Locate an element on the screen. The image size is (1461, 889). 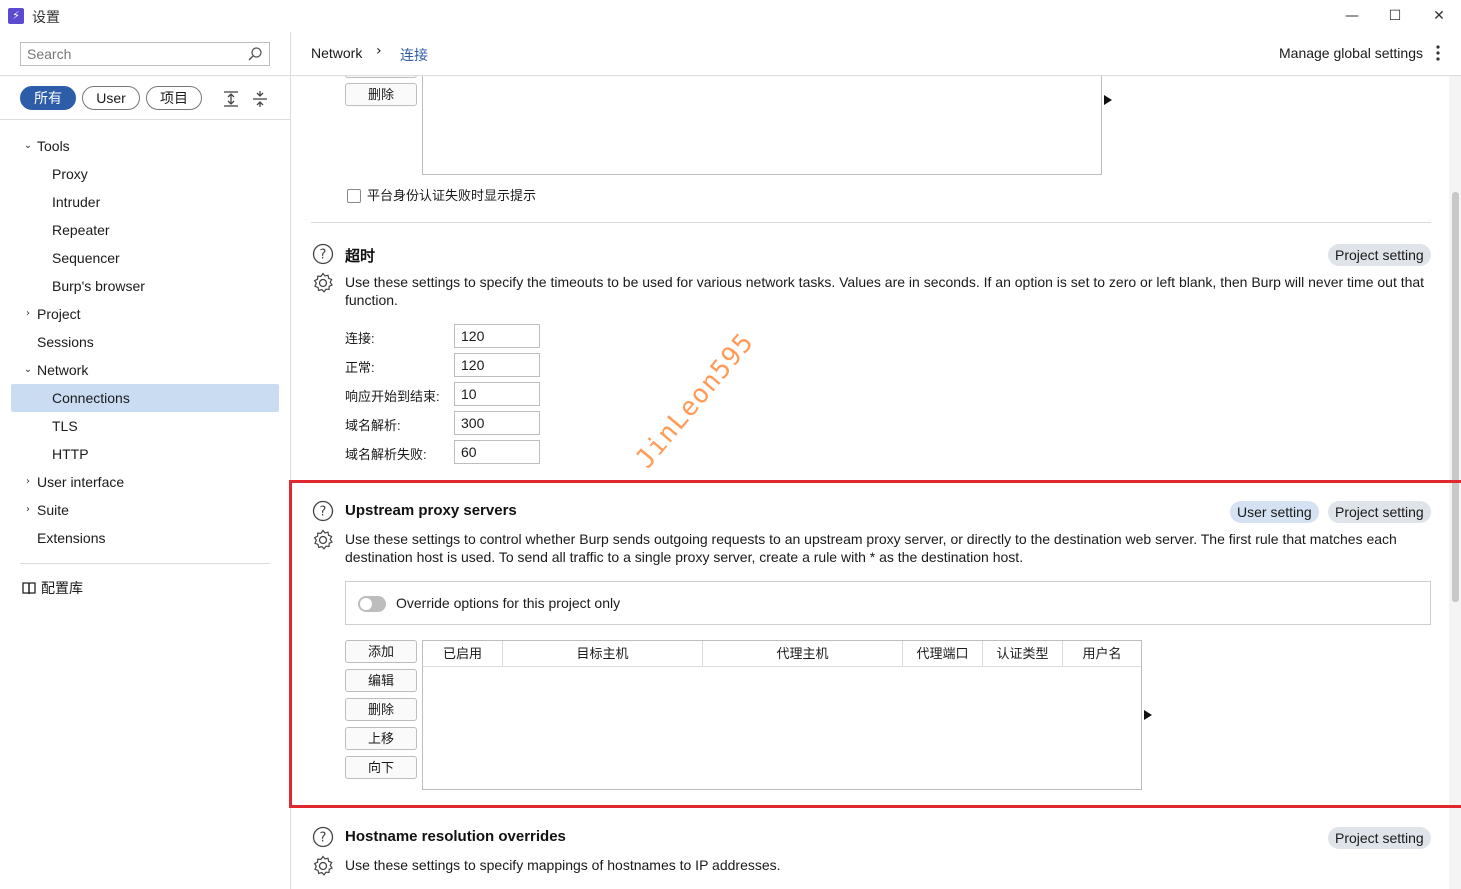
timeout-response-label: 响应开始到结束: is located at coordinates (392, 396).